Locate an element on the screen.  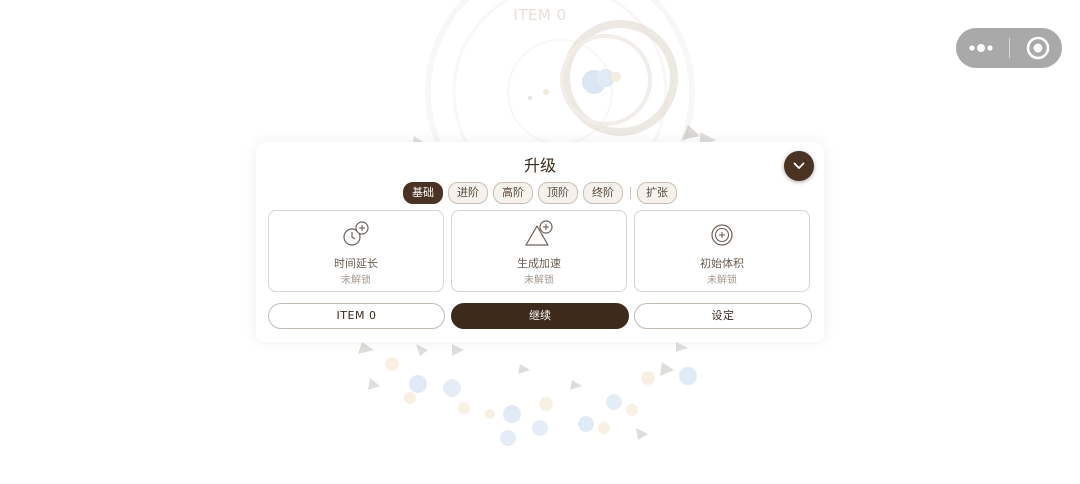
upgrade-card-spawn-speed: 生成加速 未解锁 is located at coordinates (539, 251).